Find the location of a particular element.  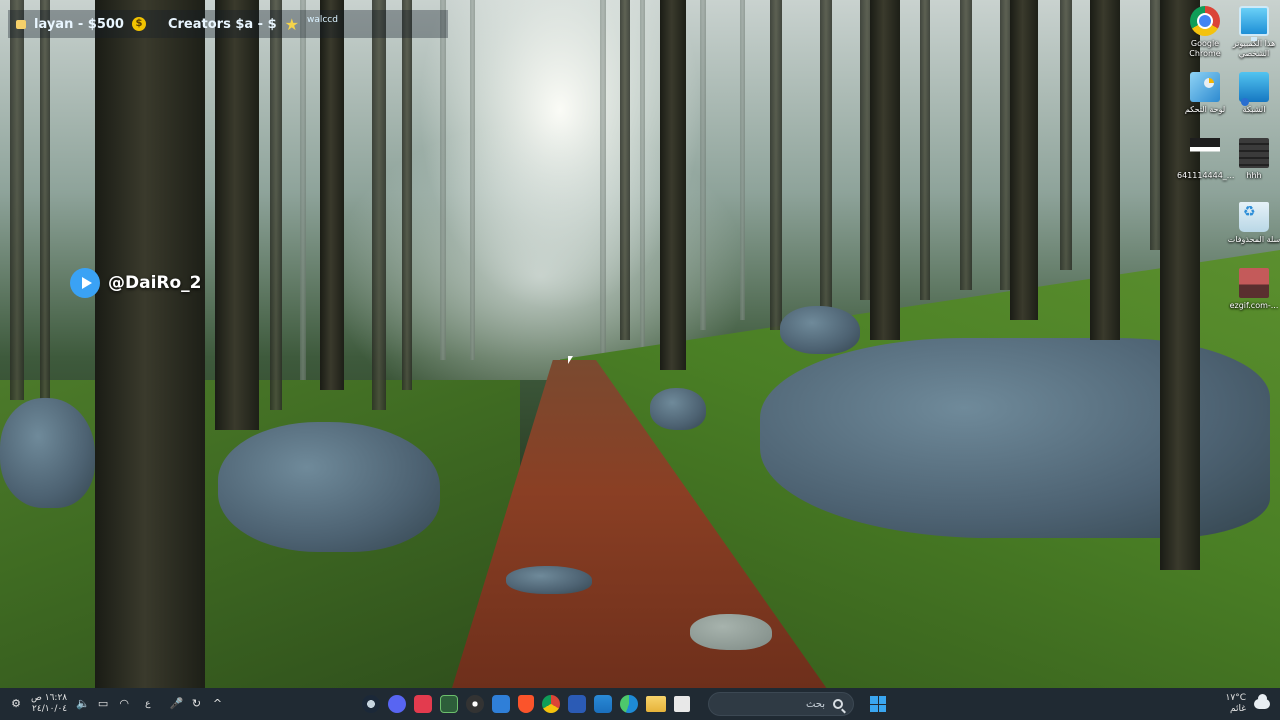

desktop-icon-hhh: hhh is located at coordinates (1253, 159).